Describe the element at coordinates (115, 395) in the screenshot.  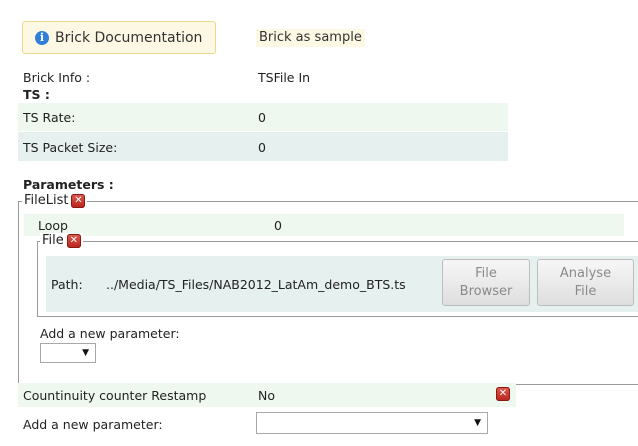
I see `continuity-label: Countinuity counter Restamp` at that location.